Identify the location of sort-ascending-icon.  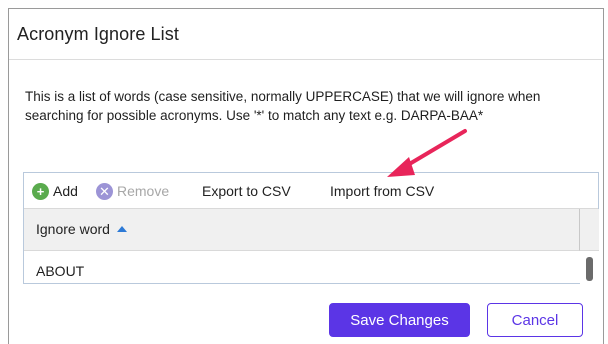
(121, 229).